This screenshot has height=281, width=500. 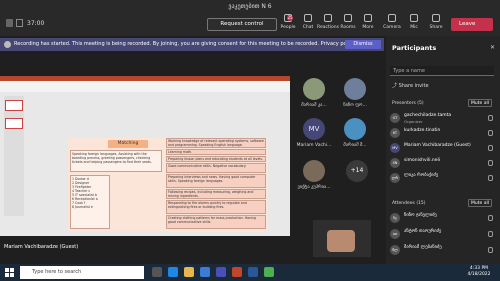 I want to click on ppt-toolbar, so click(x=145, y=86).